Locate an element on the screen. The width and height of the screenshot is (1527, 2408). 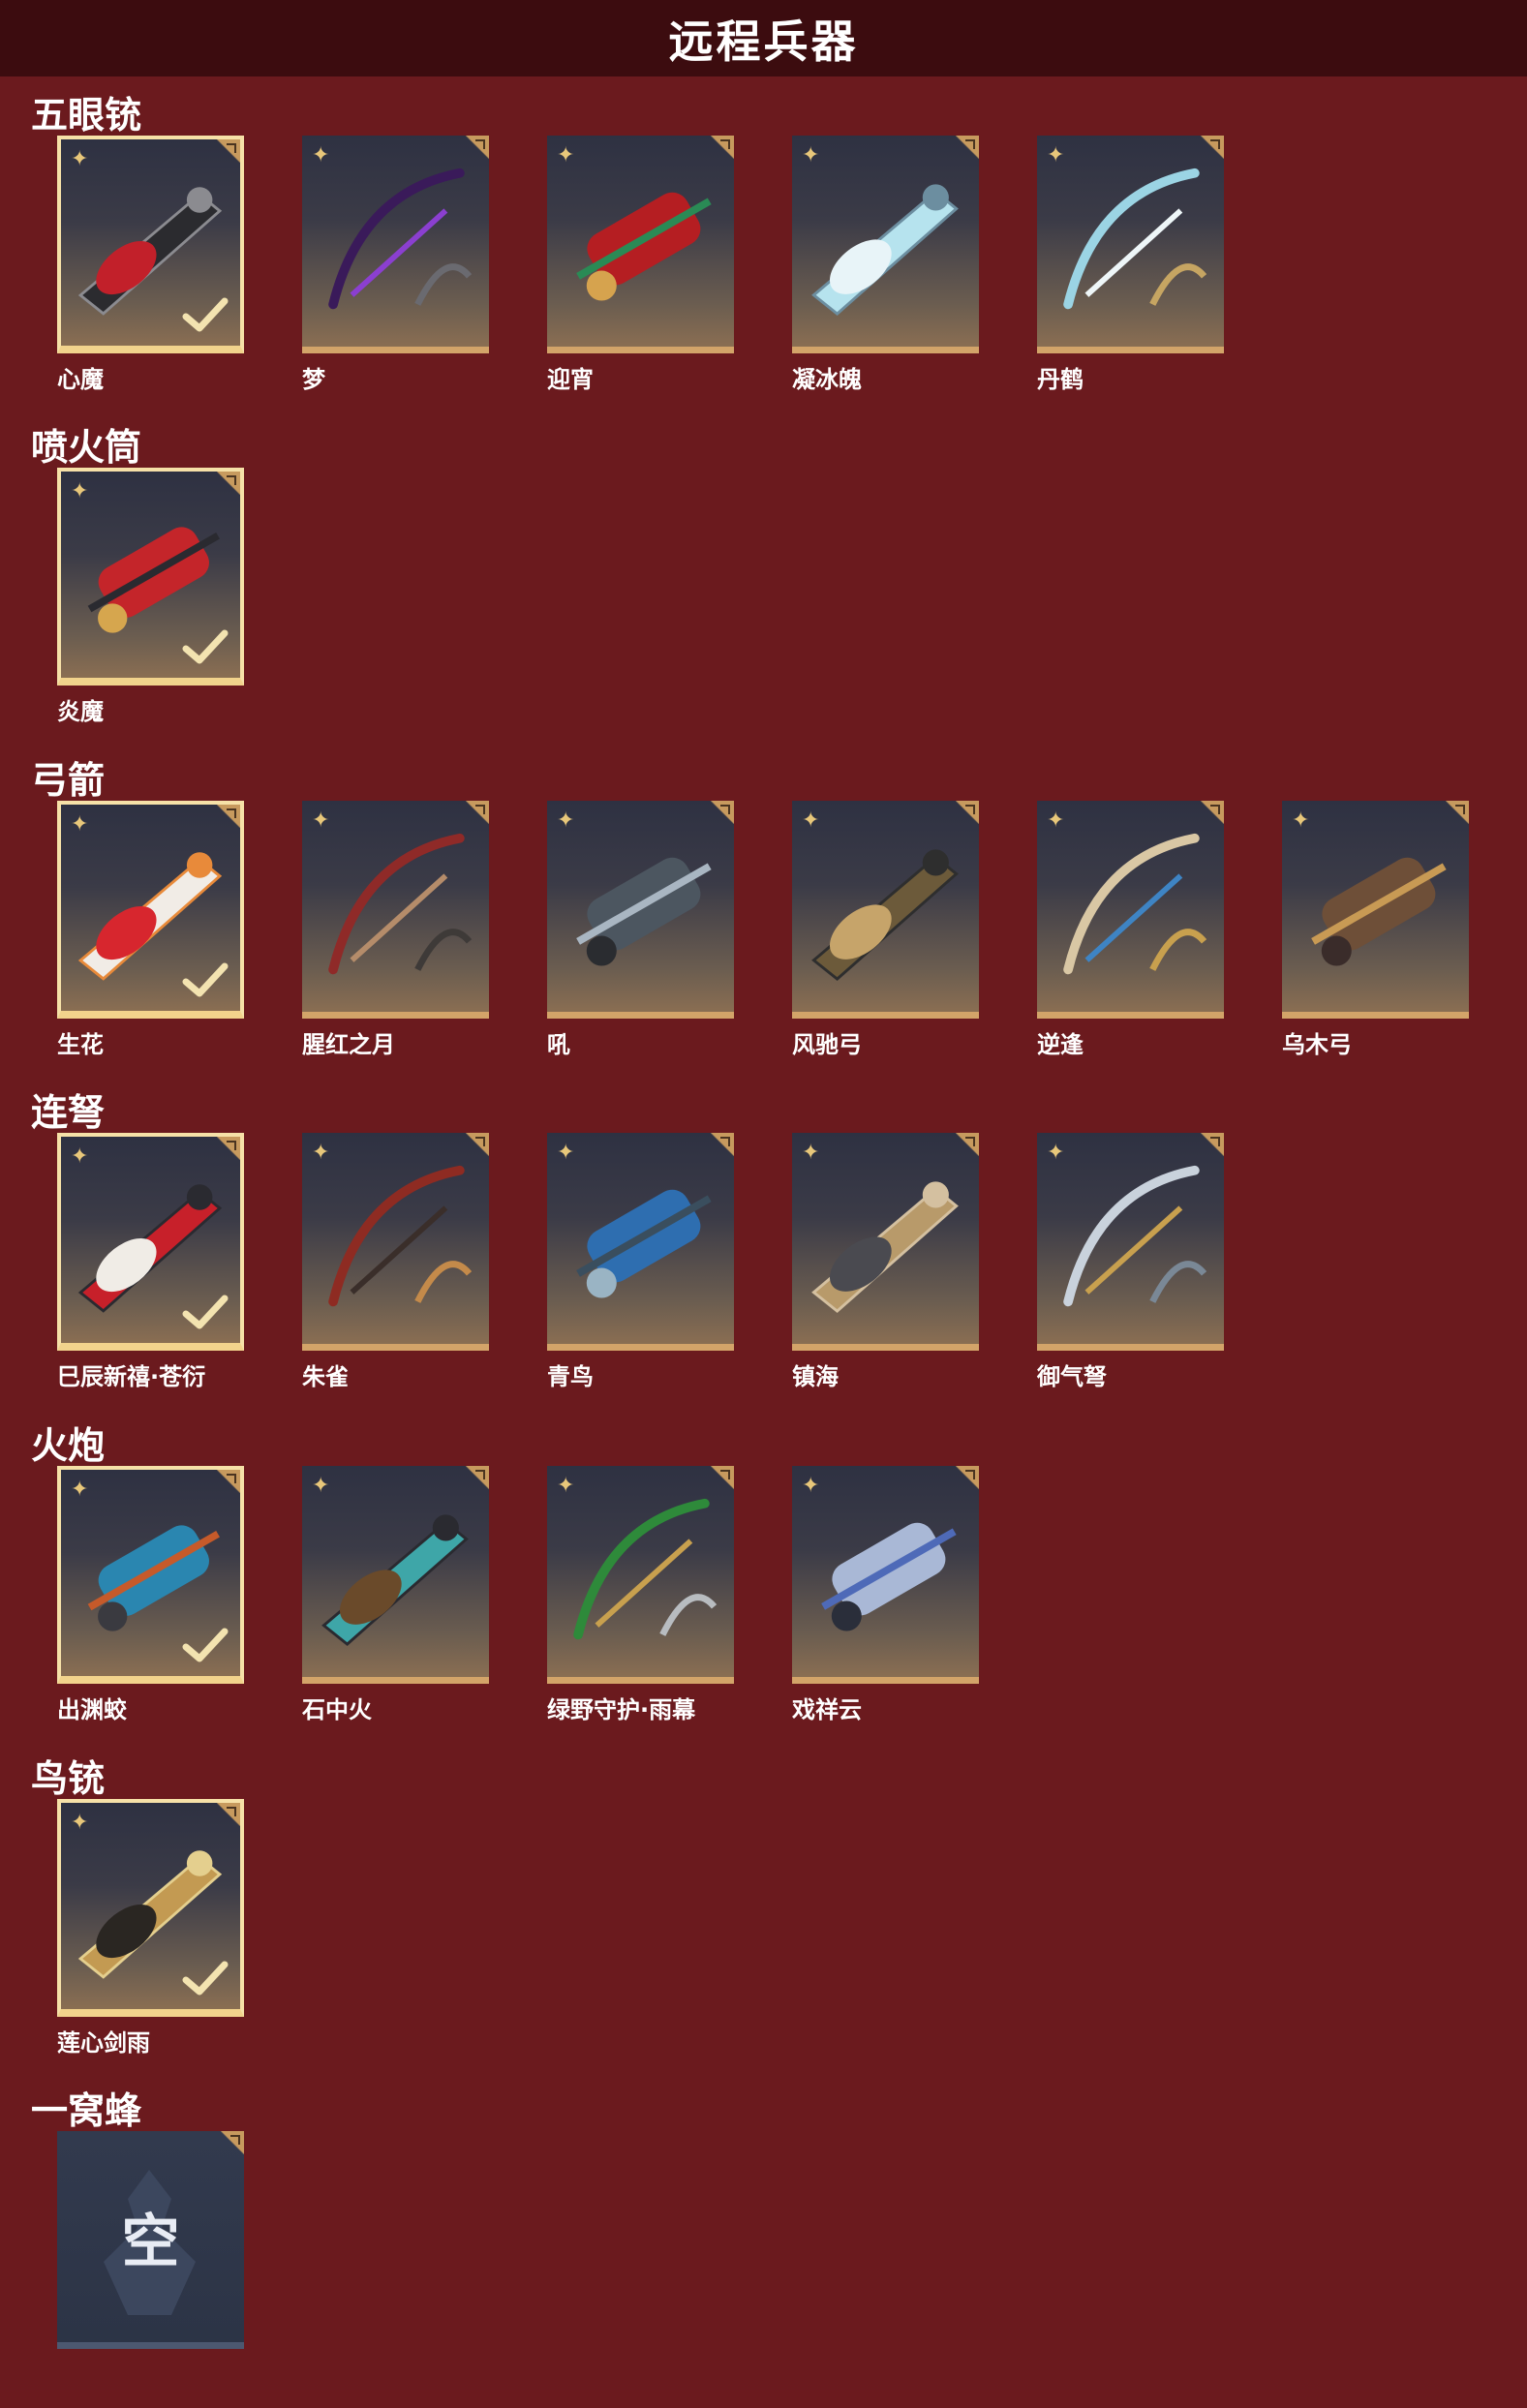
weapon-name: 巳辰新禧·苍衍 is located at coordinates (131, 1376).